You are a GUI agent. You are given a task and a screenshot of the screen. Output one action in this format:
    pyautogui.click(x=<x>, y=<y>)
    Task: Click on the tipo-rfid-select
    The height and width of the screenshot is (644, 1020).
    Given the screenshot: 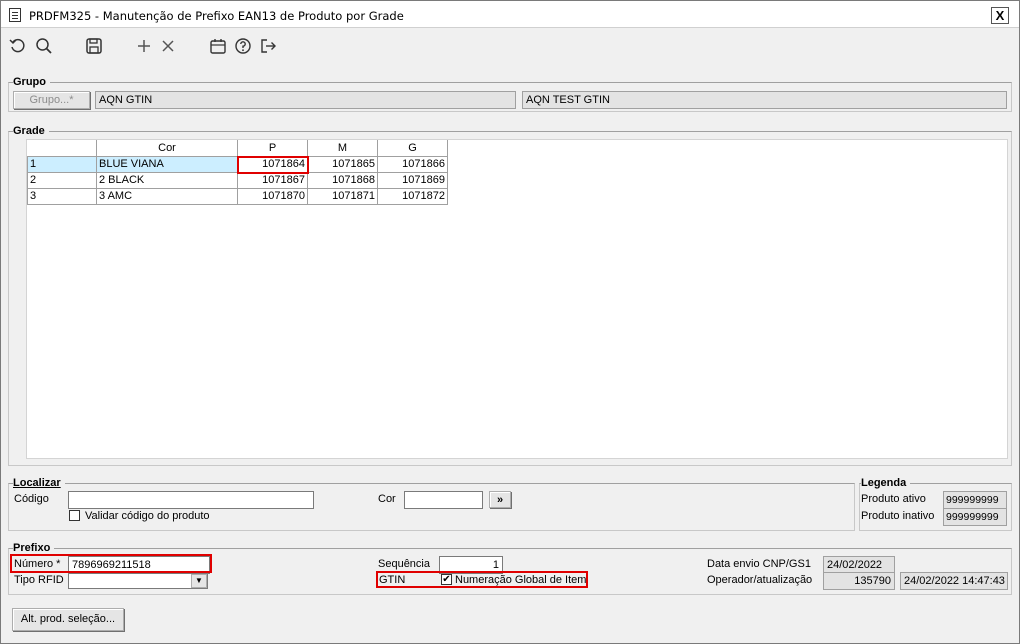 What is the action you would take?
    pyautogui.click(x=138, y=581)
    